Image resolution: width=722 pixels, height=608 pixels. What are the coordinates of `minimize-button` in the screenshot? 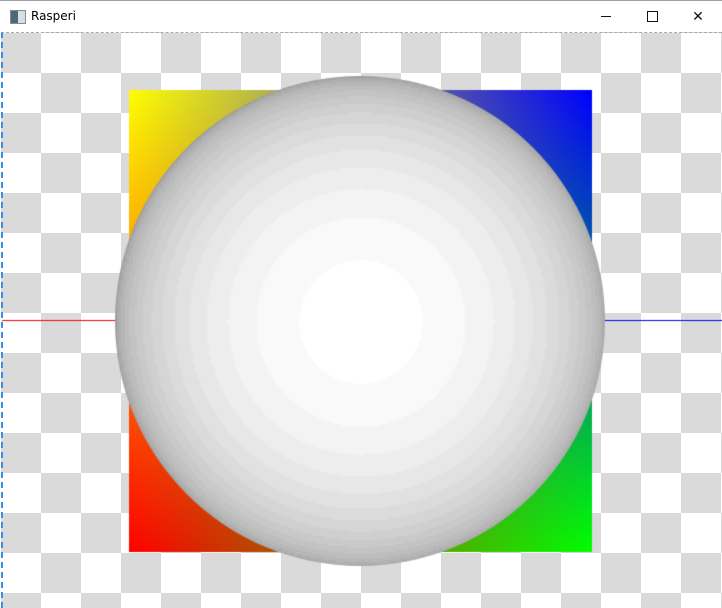 It's located at (606, 16).